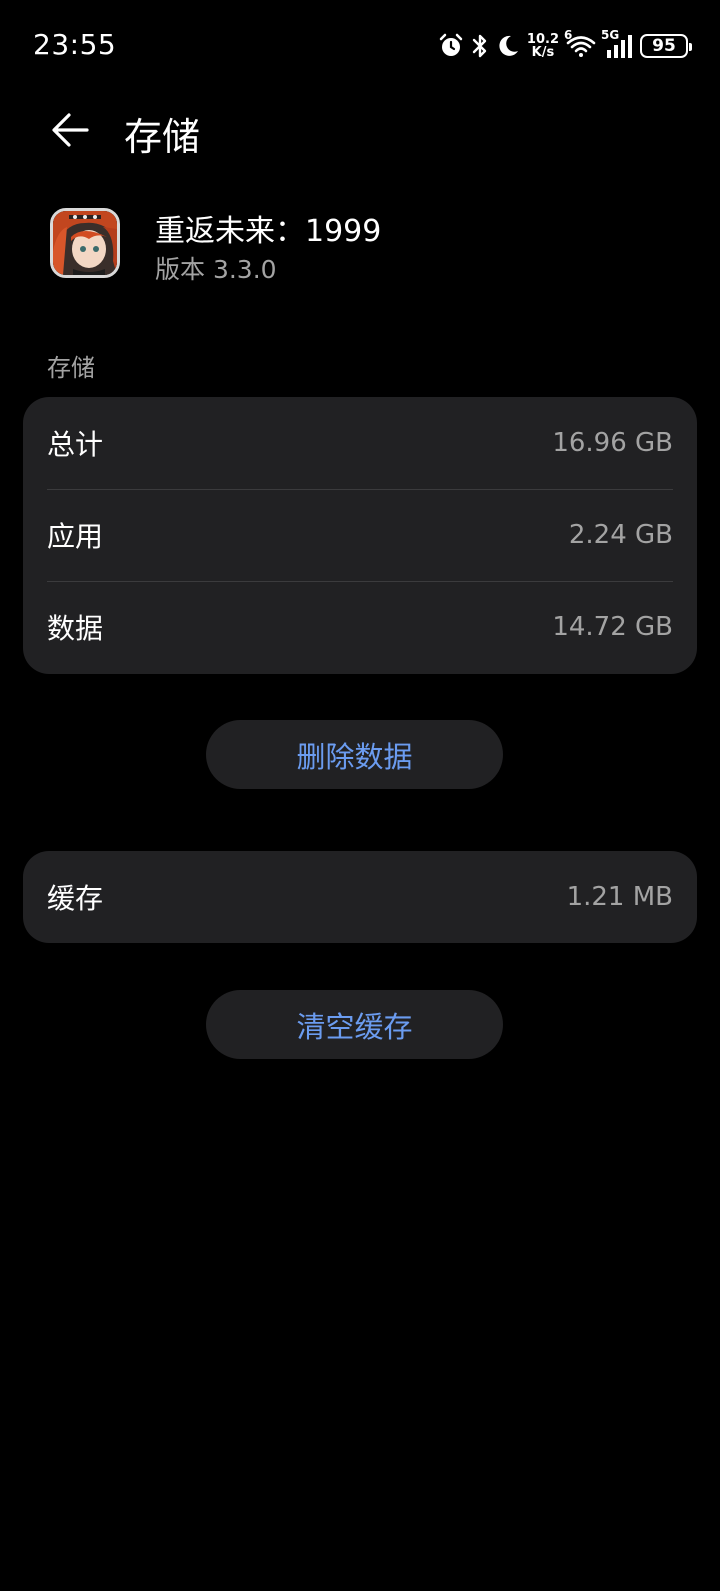 This screenshot has height=1591, width=720. Describe the element at coordinates (612, 627) in the screenshot. I see `row-value: 14.72 GB` at that location.